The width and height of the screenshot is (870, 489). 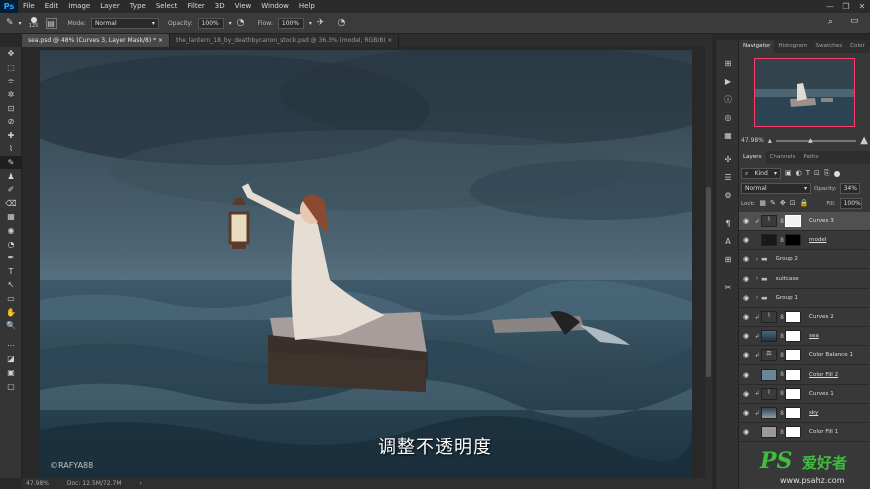 What do you see at coordinates (793, 203) in the screenshot?
I see `lock-artboard-icon: ⊡` at bounding box center [793, 203].